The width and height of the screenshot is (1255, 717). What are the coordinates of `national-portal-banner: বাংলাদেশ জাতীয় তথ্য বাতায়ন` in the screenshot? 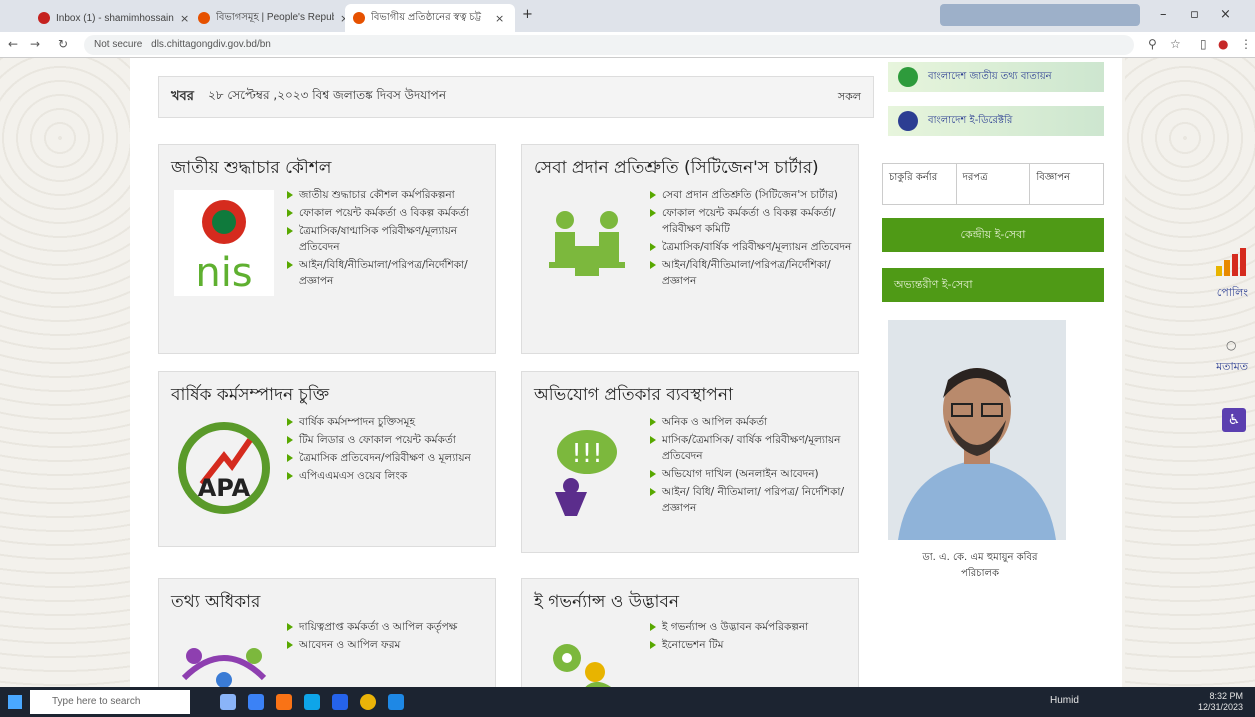 It's located at (996, 77).